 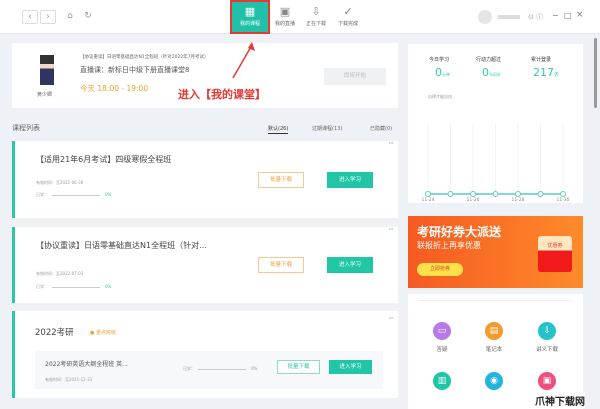 I want to click on group-badge: ● 重点班级, so click(x=103, y=333).